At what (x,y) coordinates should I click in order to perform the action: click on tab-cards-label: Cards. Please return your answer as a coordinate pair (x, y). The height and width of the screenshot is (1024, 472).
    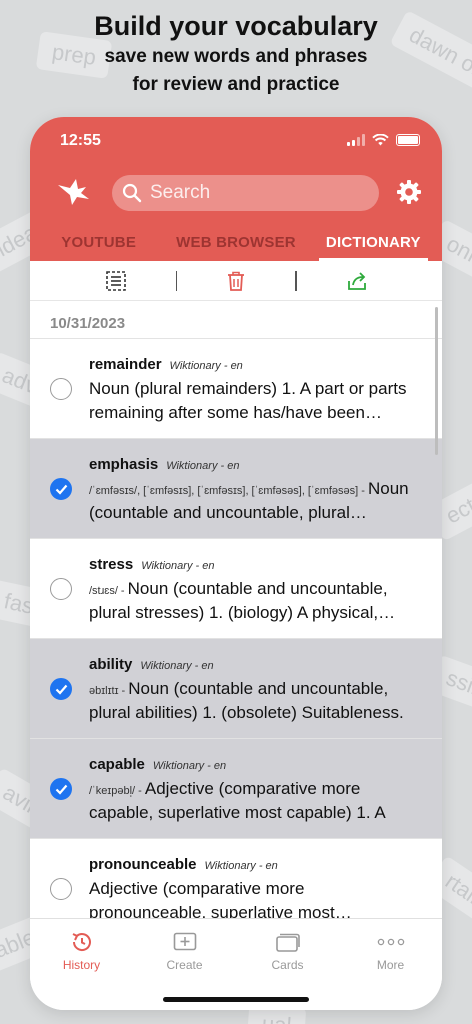
    Looking at the image, I should click on (287, 965).